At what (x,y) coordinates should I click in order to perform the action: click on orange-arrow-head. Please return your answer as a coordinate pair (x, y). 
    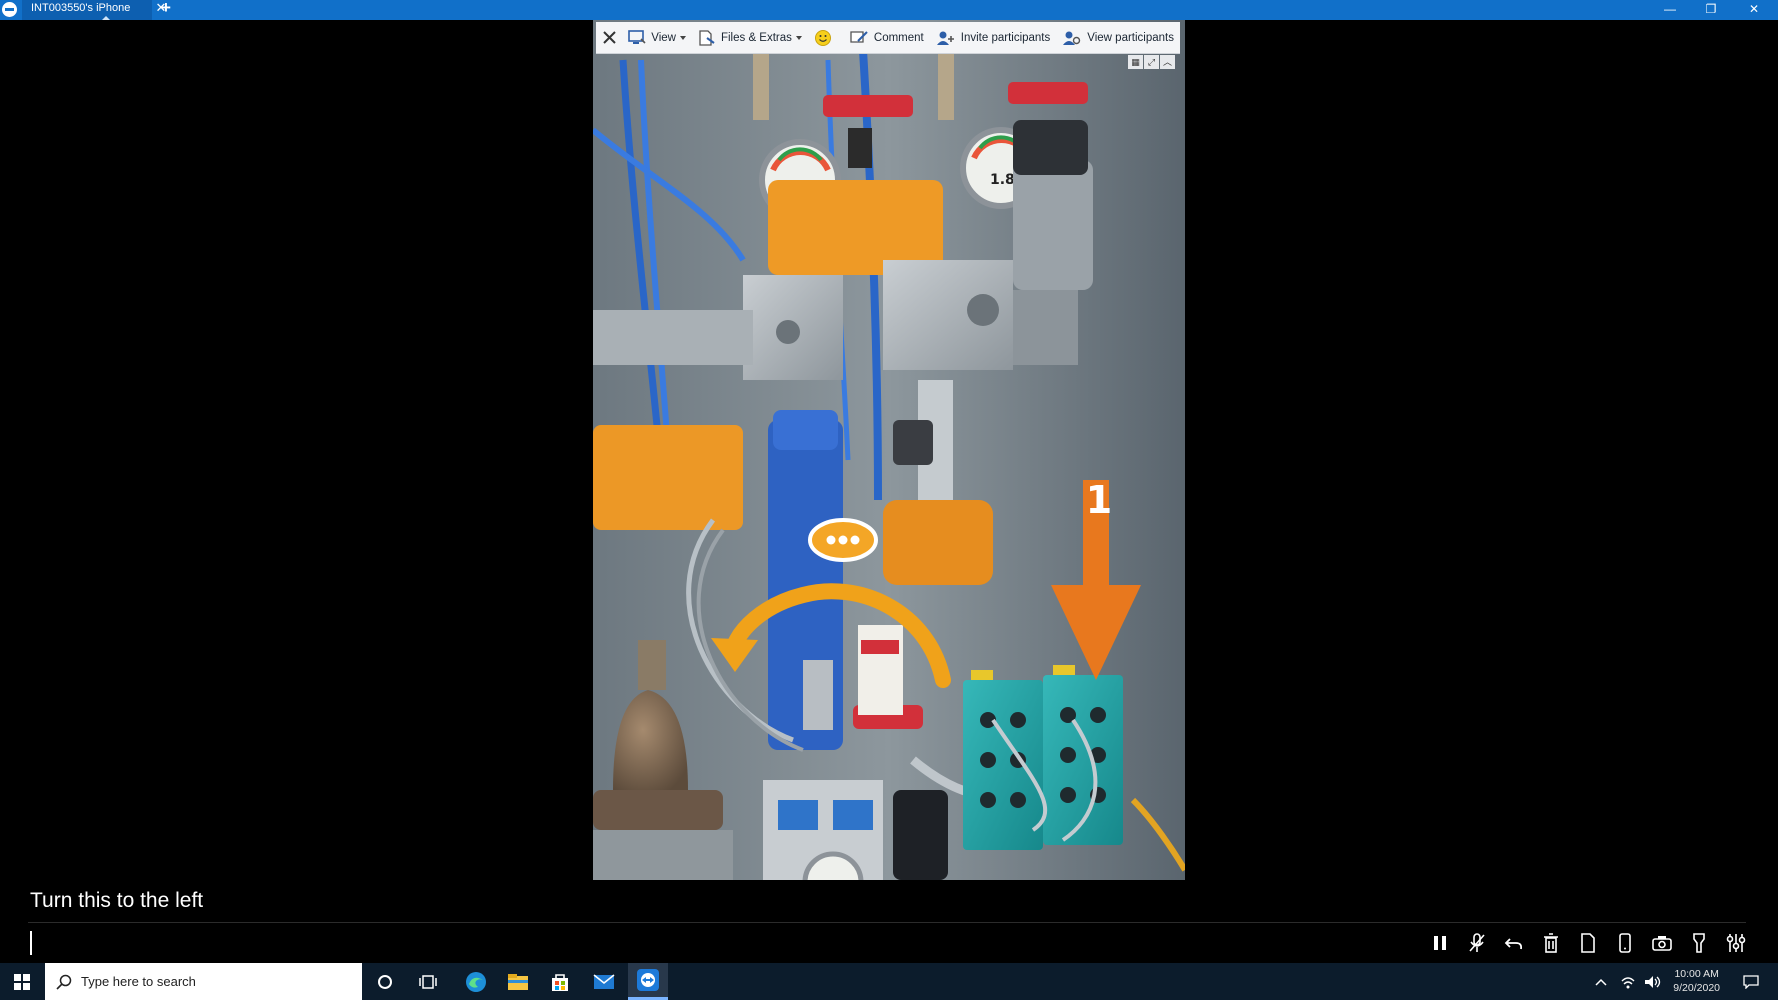
    Looking at the image, I should click on (1096, 632).